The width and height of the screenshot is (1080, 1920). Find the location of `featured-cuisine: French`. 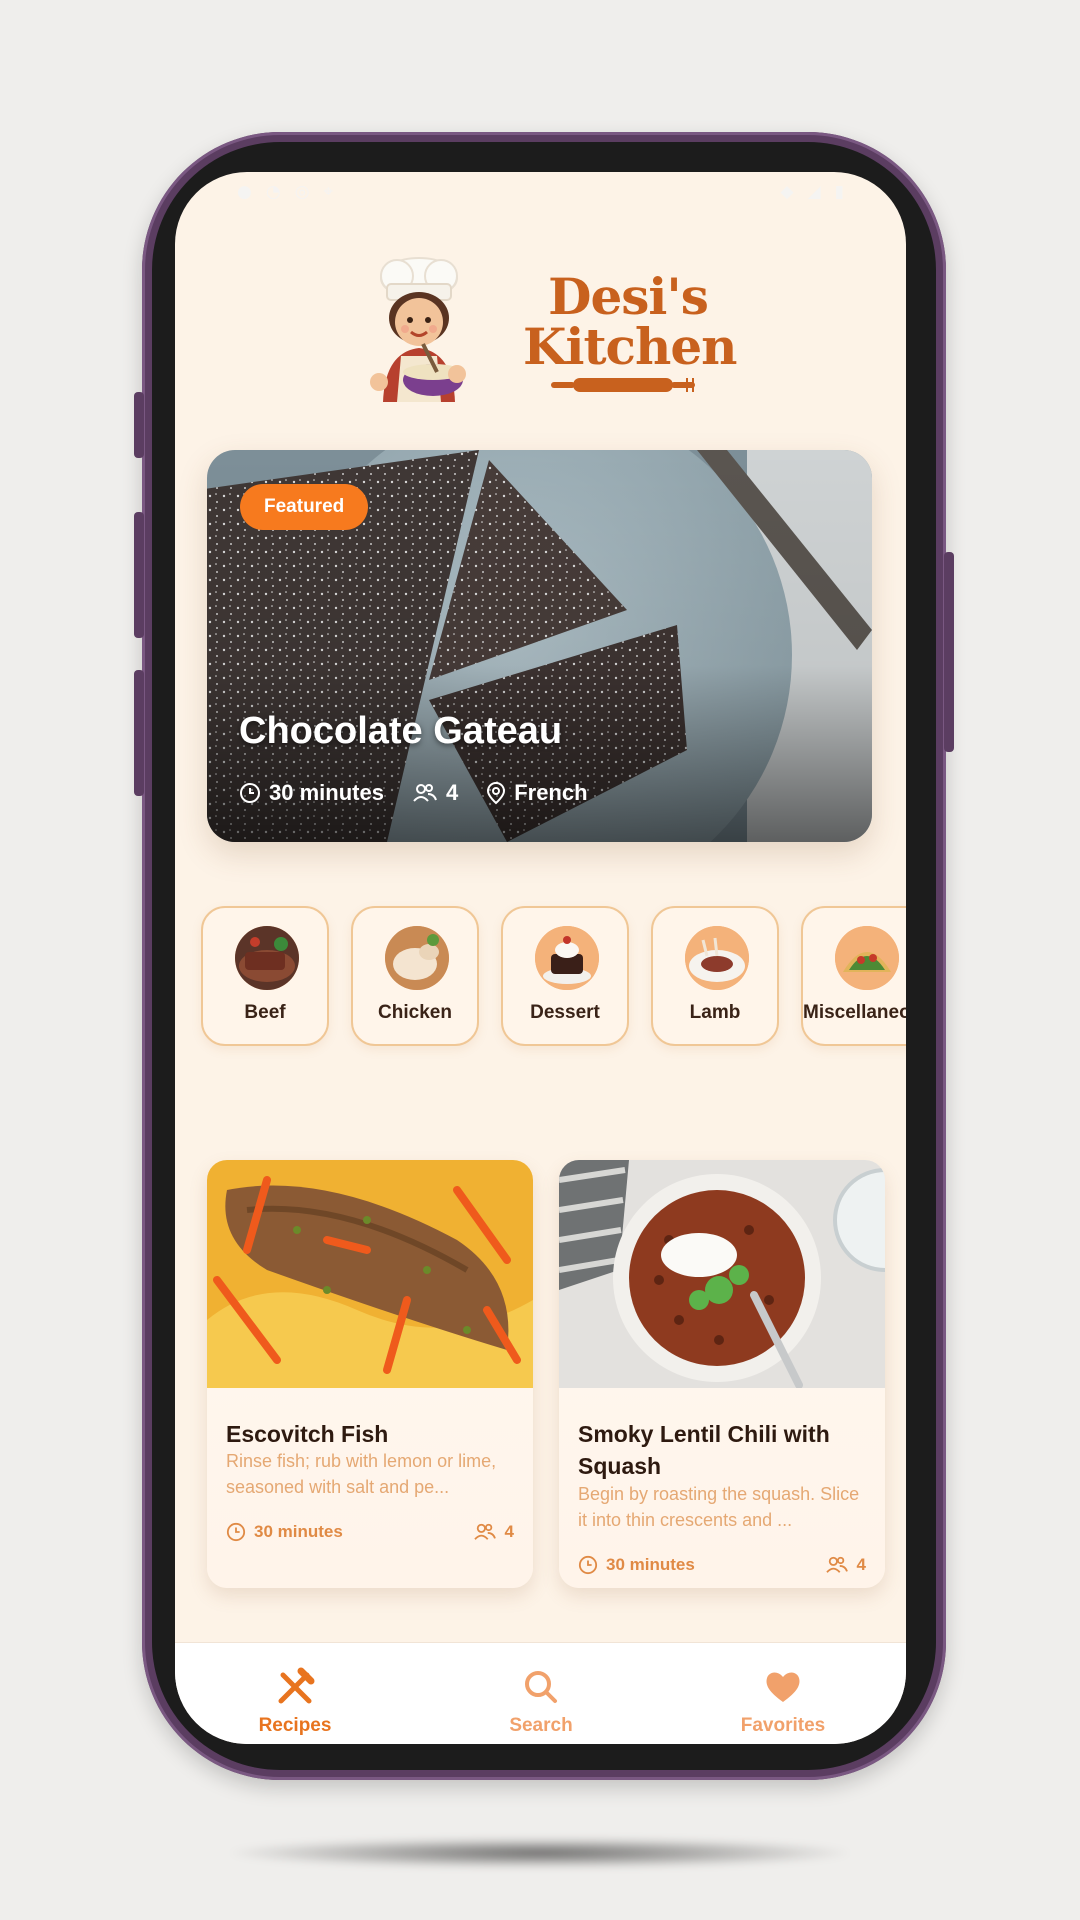

featured-cuisine: French is located at coordinates (537, 793).